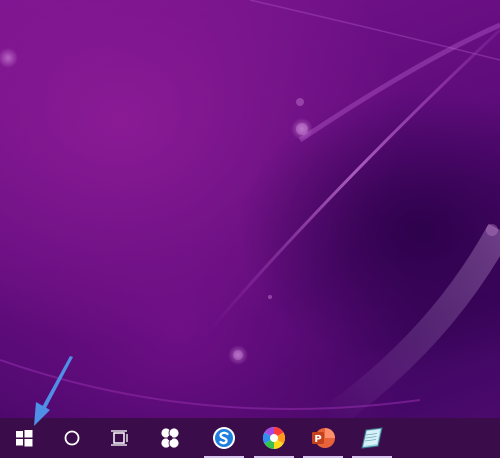 The height and width of the screenshot is (458, 500). I want to click on search-button, so click(72, 438).